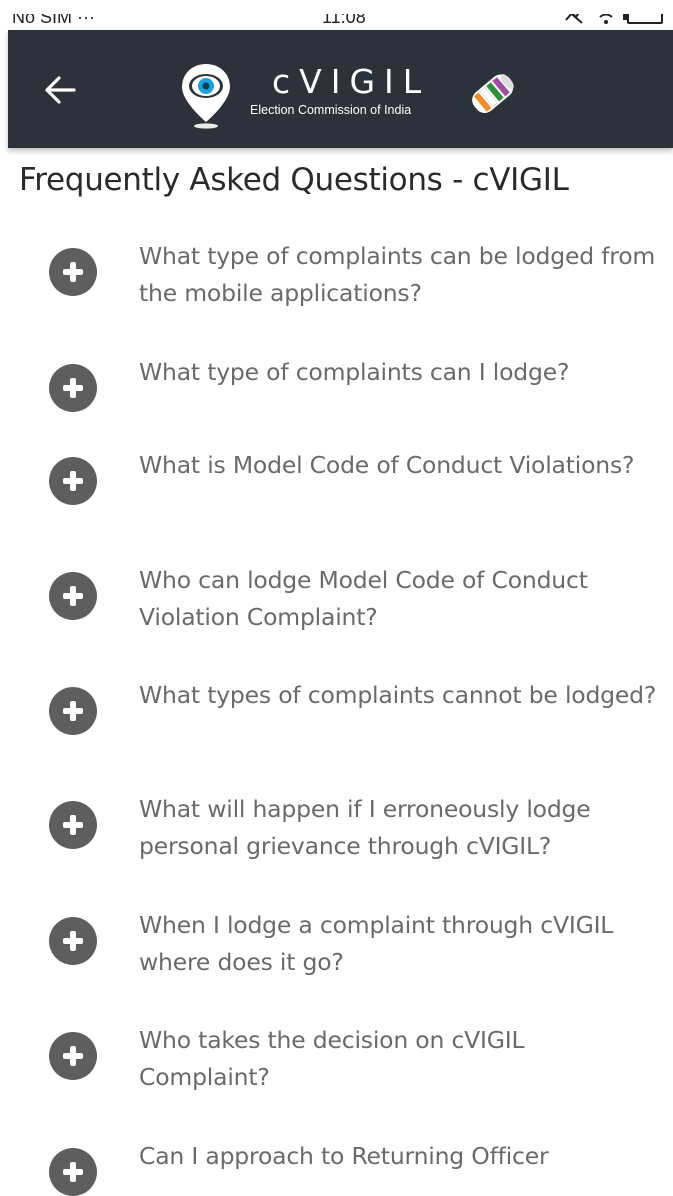 This screenshot has height=1196, width=673. I want to click on faq-question: Can I approach to Returning Officer, so click(399, 1156).